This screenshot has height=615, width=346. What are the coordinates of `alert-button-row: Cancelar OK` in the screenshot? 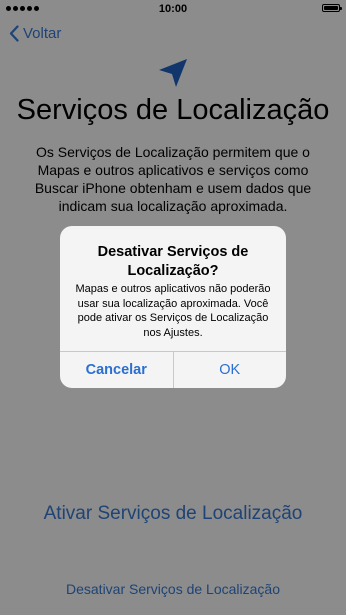 It's located at (173, 369).